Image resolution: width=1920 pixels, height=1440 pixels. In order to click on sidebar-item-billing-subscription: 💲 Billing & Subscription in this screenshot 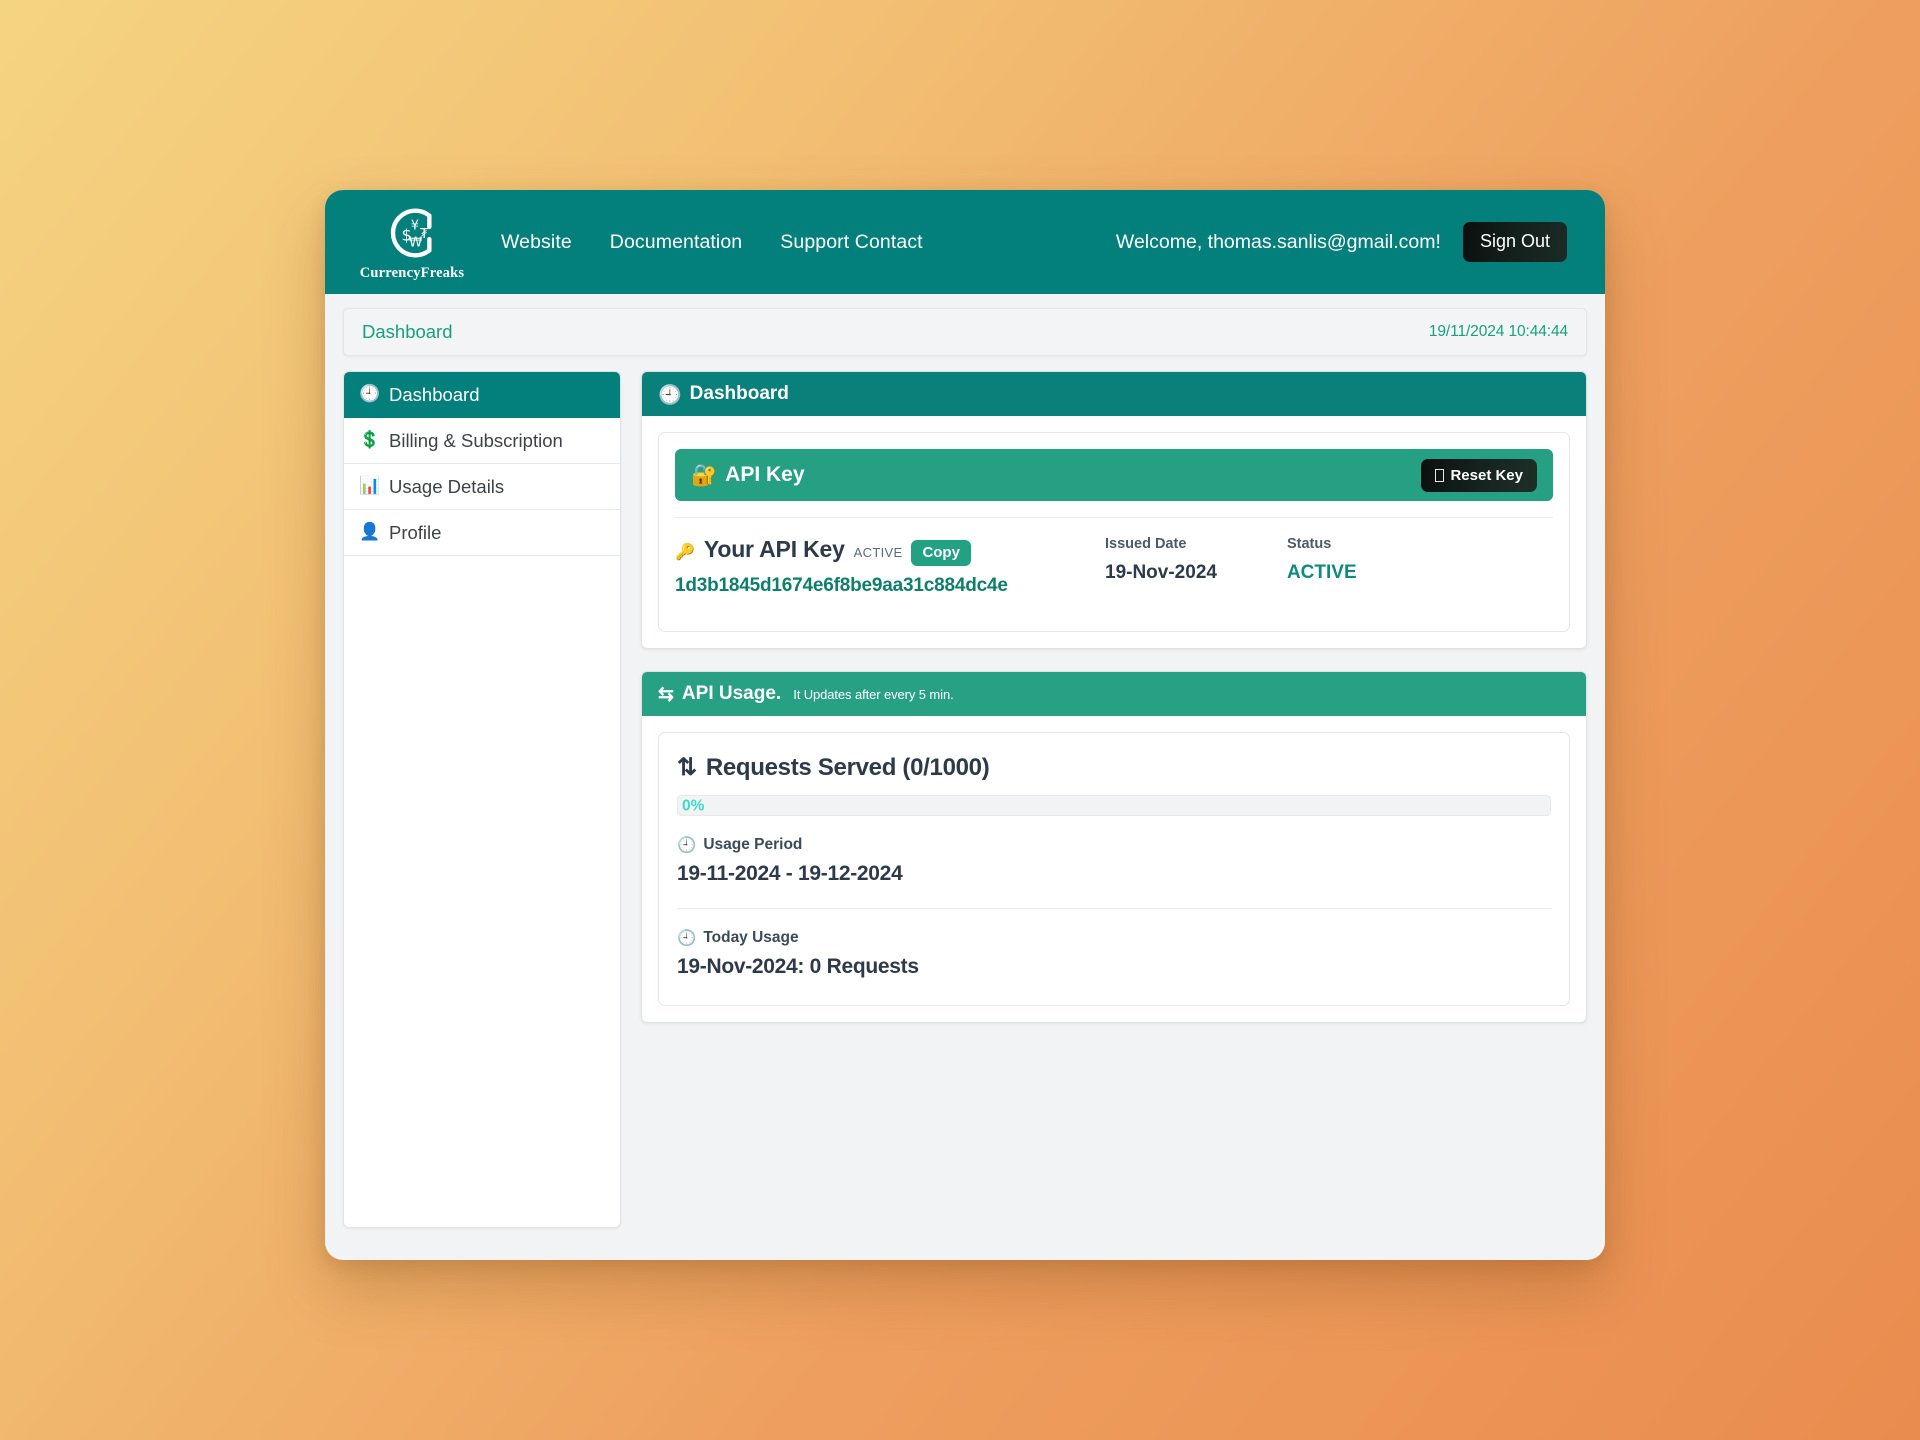, I will do `click(482, 441)`.